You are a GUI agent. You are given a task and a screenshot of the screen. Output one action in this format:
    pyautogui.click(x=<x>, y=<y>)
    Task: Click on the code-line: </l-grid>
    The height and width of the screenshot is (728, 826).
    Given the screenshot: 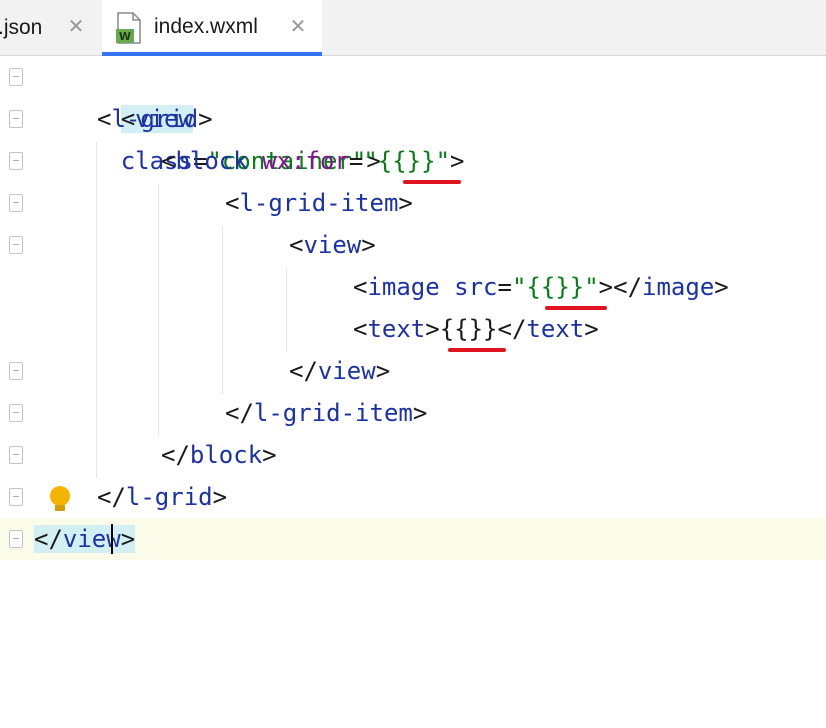 What is the action you would take?
    pyautogui.click(x=413, y=497)
    